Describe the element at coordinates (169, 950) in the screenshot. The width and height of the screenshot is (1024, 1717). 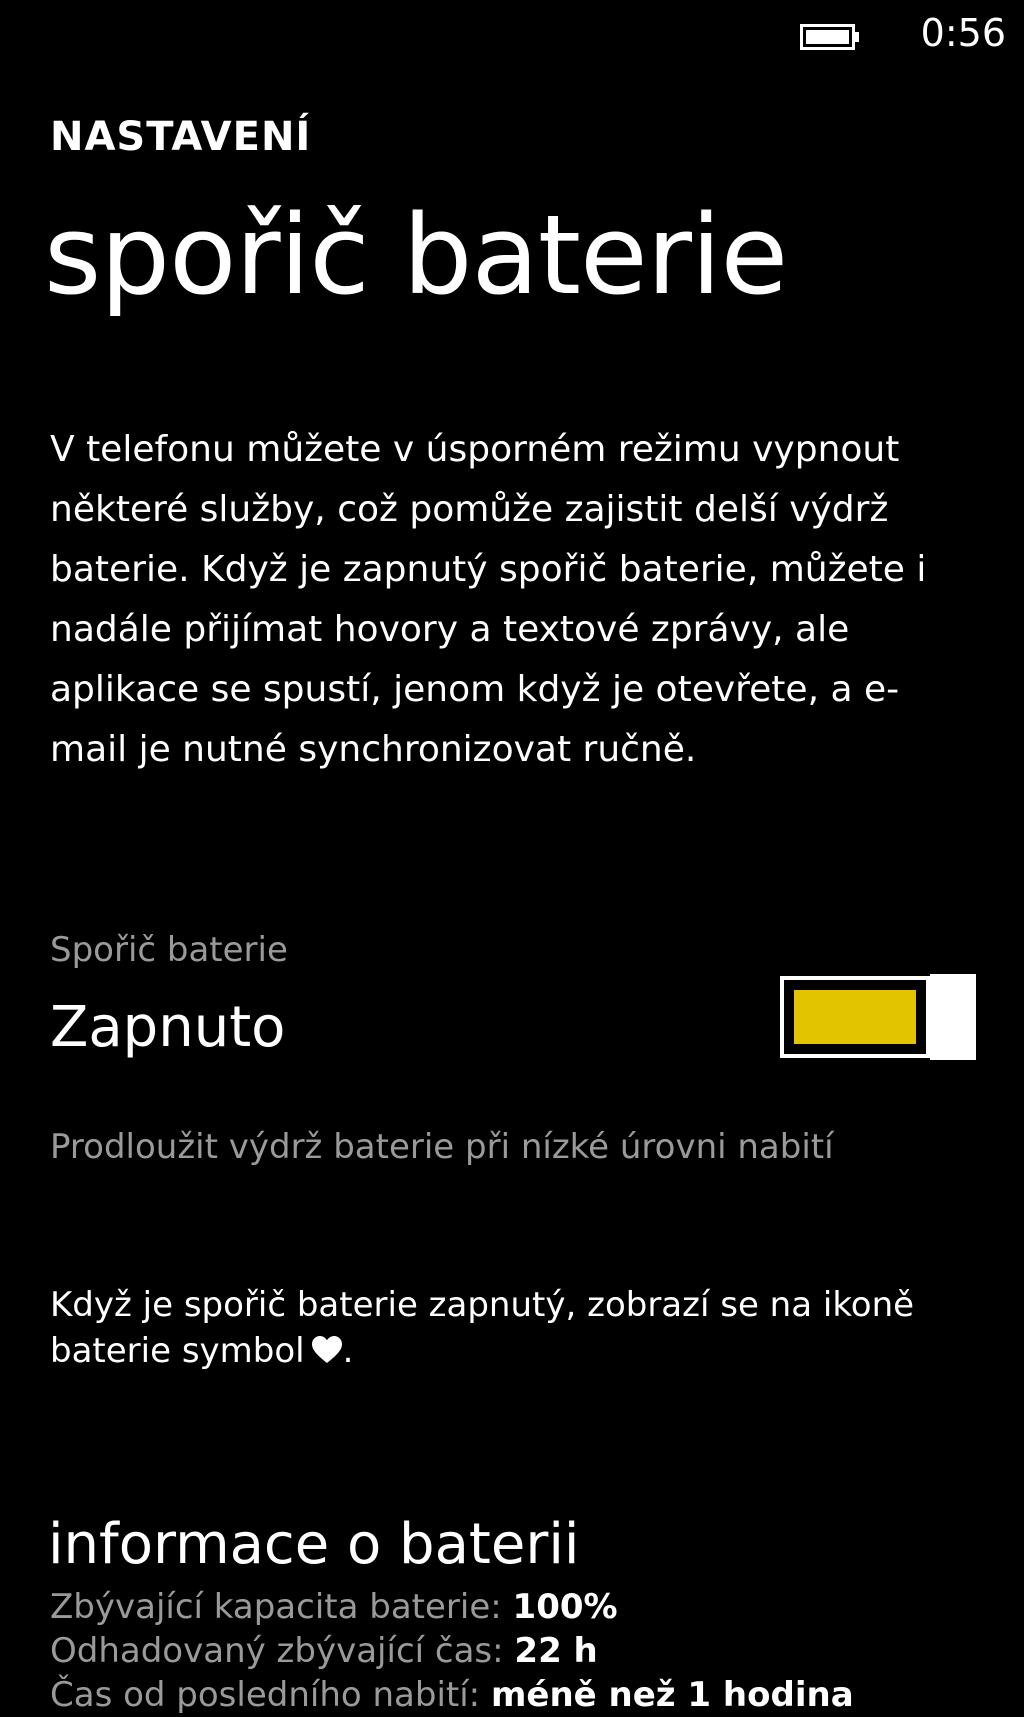
I see `battery-saver-toggle-header: Spořič baterie` at that location.